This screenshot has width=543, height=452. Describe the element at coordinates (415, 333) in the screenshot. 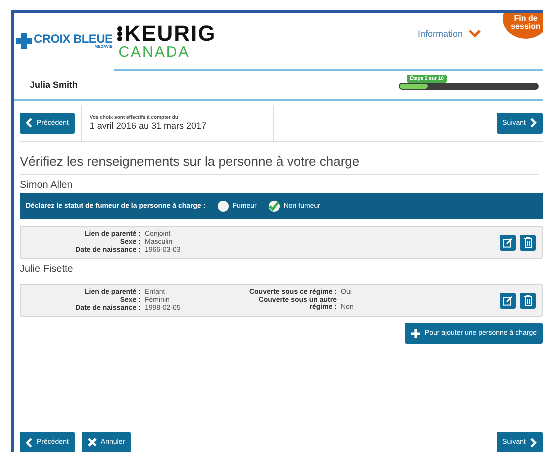

I see `plus-icon` at that location.